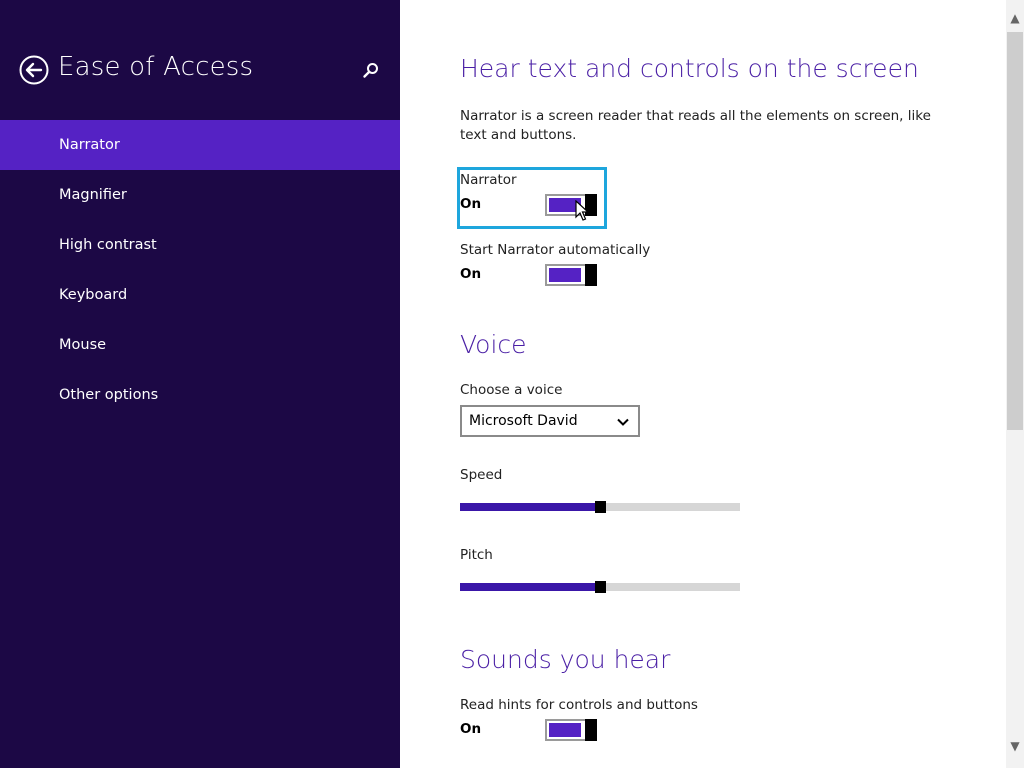  Describe the element at coordinates (582, 210) in the screenshot. I see `mouse-cursor-icon` at that location.